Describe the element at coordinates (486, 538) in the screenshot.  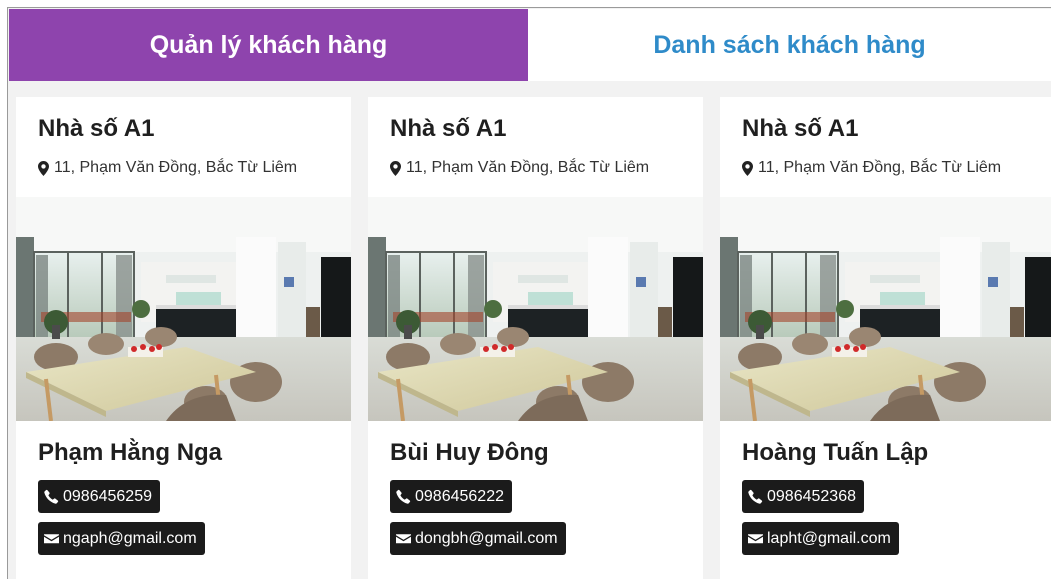
I see `email-address: dongbh@gmail.com` at that location.